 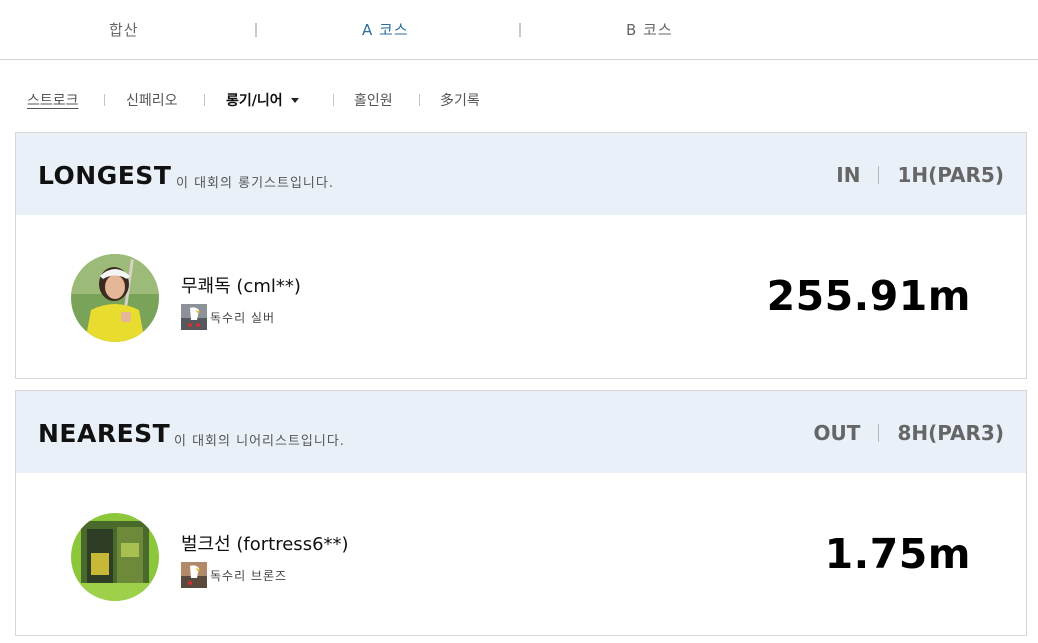 I want to click on sub-tab-stroke: 스트로크, so click(x=53, y=100).